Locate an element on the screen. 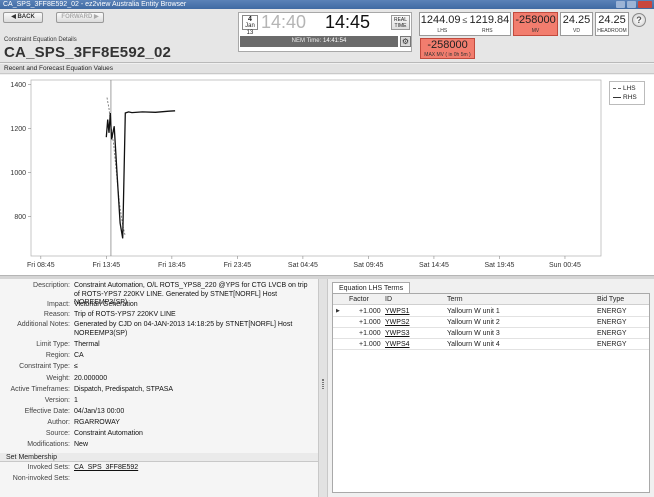 The image size is (654, 497). date-month: Jan 13 is located at coordinates (250, 29).